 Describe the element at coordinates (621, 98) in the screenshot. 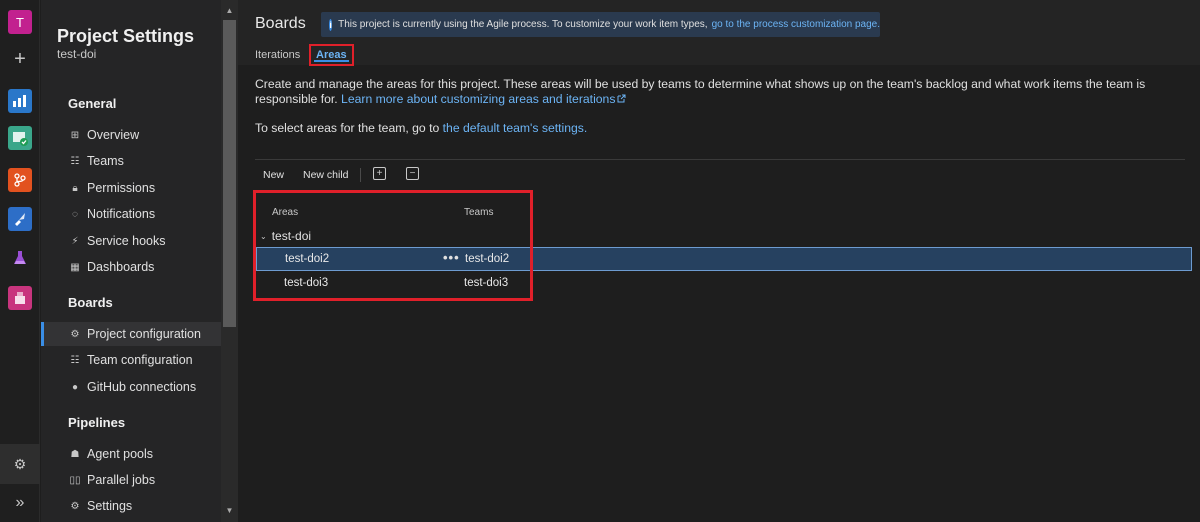

I see `external-link-icon` at that location.